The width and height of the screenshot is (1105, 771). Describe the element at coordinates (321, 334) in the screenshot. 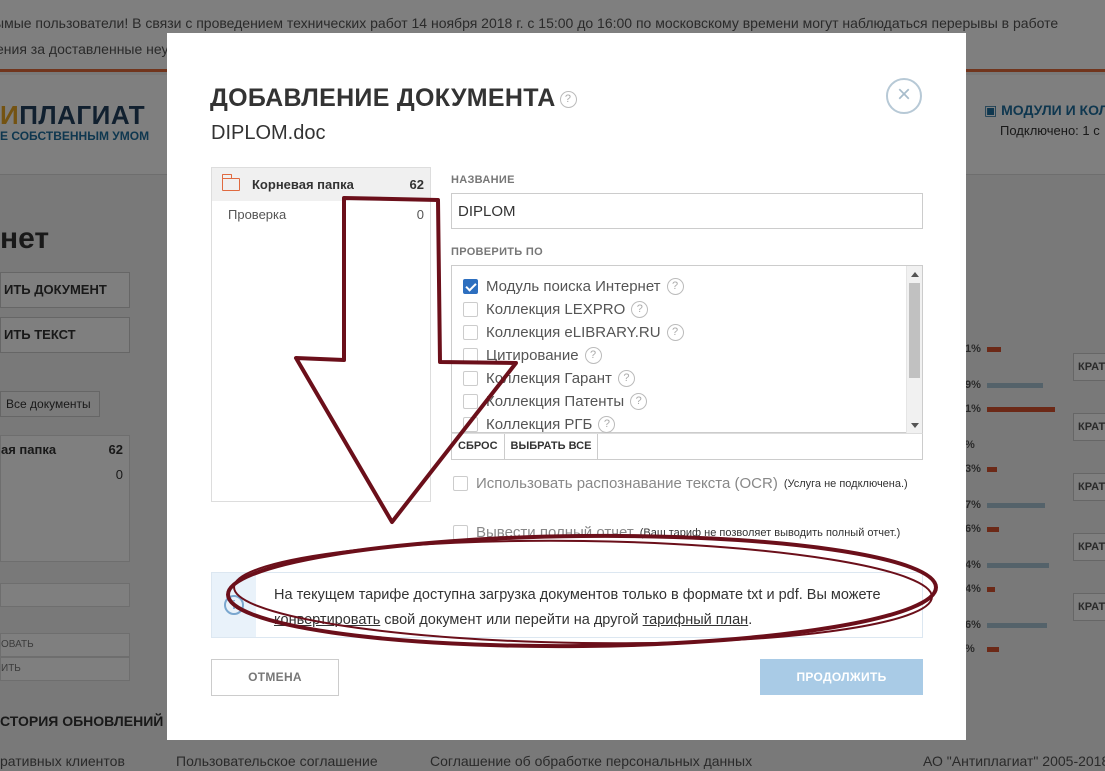

I see `folder-tree: Корневая папка 62 Проверка 0` at that location.